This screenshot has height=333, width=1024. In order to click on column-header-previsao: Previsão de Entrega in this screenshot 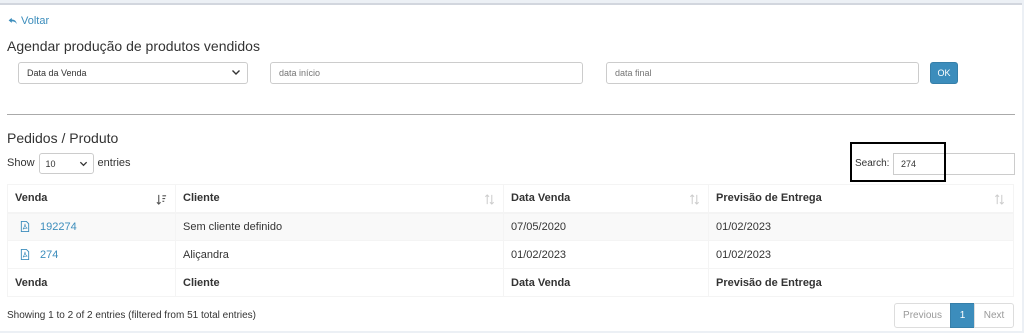, I will do `click(861, 199)`.